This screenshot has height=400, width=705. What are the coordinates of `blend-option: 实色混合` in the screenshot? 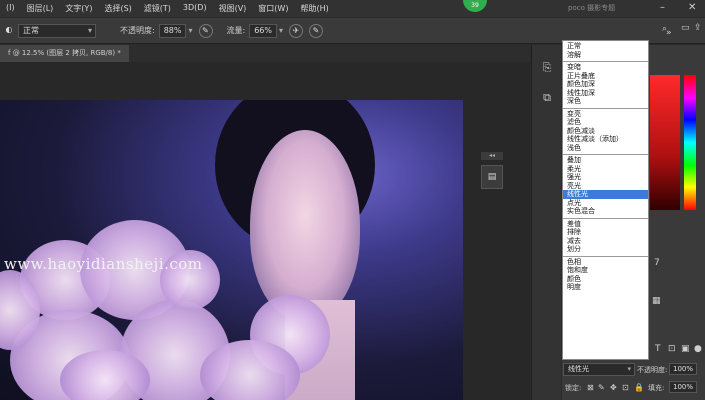 It's located at (605, 211).